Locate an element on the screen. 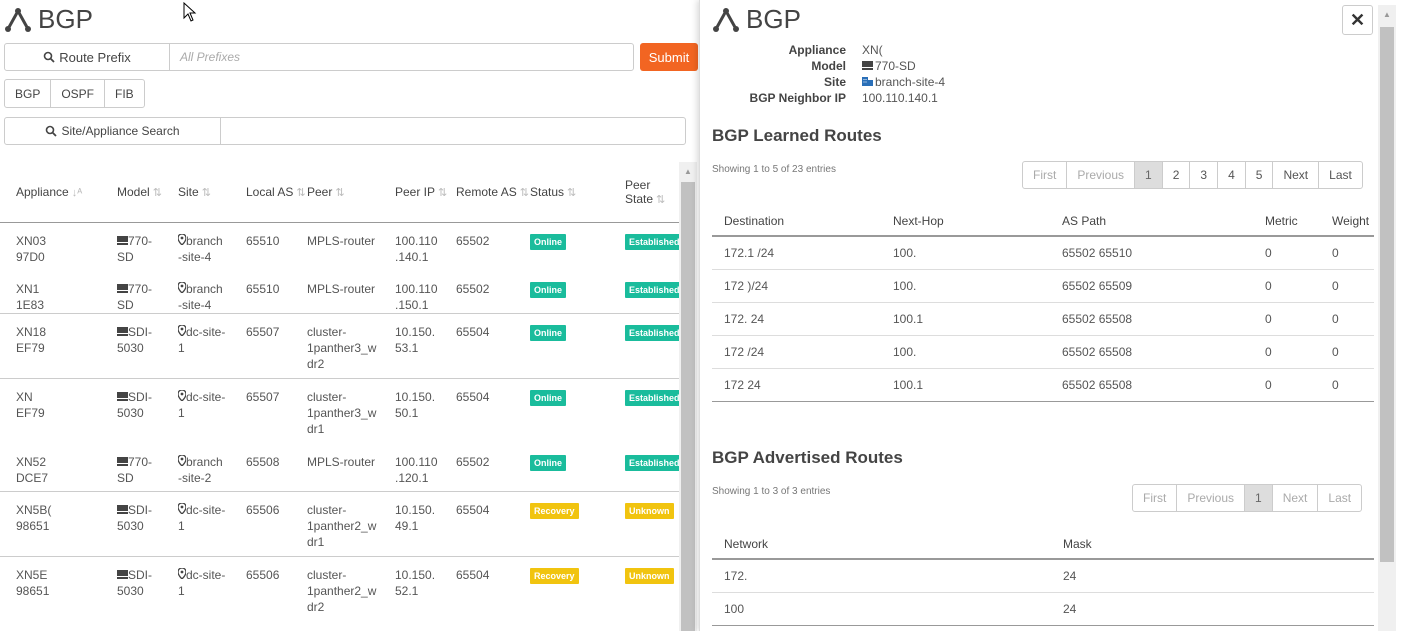 This screenshot has height=631, width=1407. table-row: 172. 24 100.1 65502 65508 0 0 is located at coordinates (1043, 319).